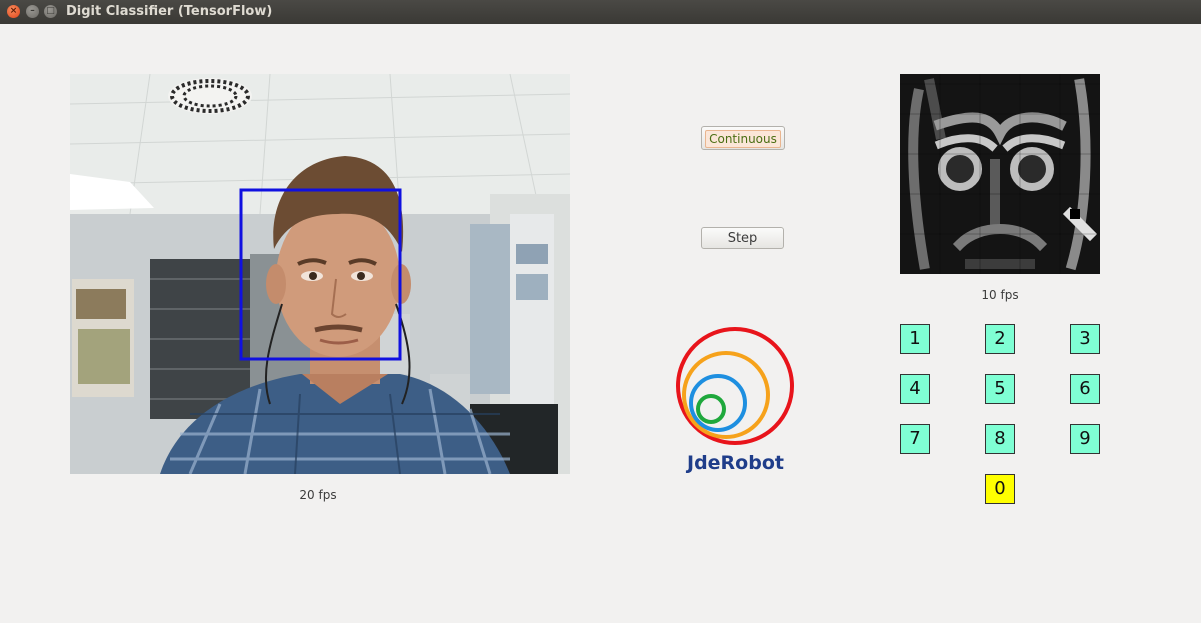  I want to click on digit-key-9: 9, so click(1085, 439).